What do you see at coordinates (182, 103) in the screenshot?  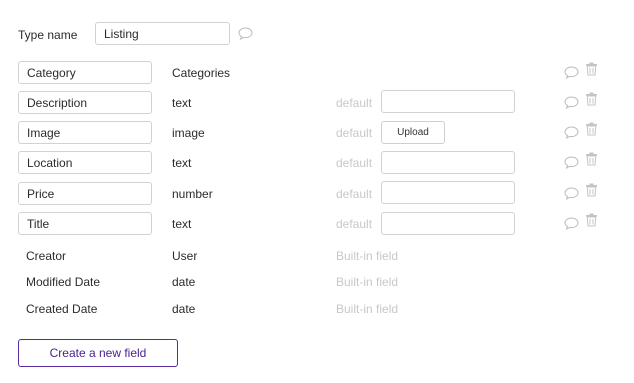 I see `field-type-description: text` at bounding box center [182, 103].